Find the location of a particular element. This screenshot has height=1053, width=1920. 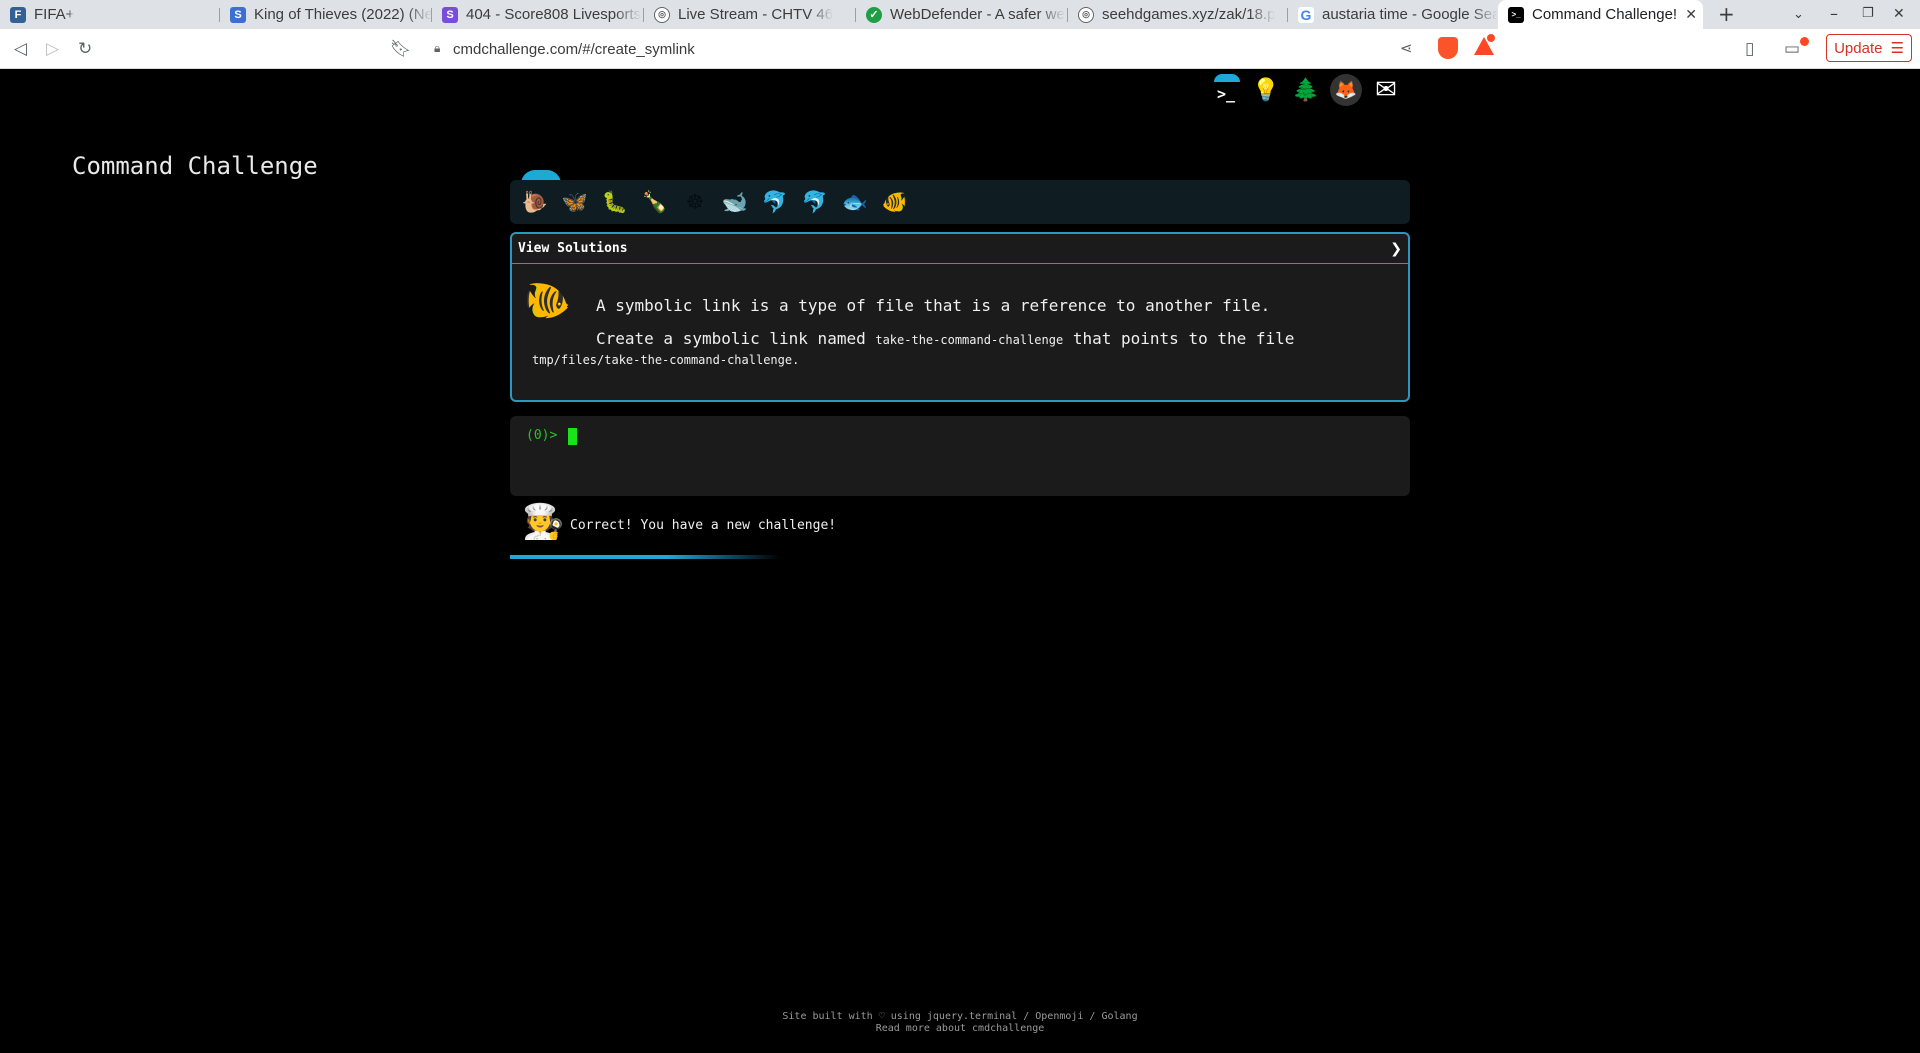

browser-tab: G austaria time - Google Sea is located at coordinates (1393, 14).